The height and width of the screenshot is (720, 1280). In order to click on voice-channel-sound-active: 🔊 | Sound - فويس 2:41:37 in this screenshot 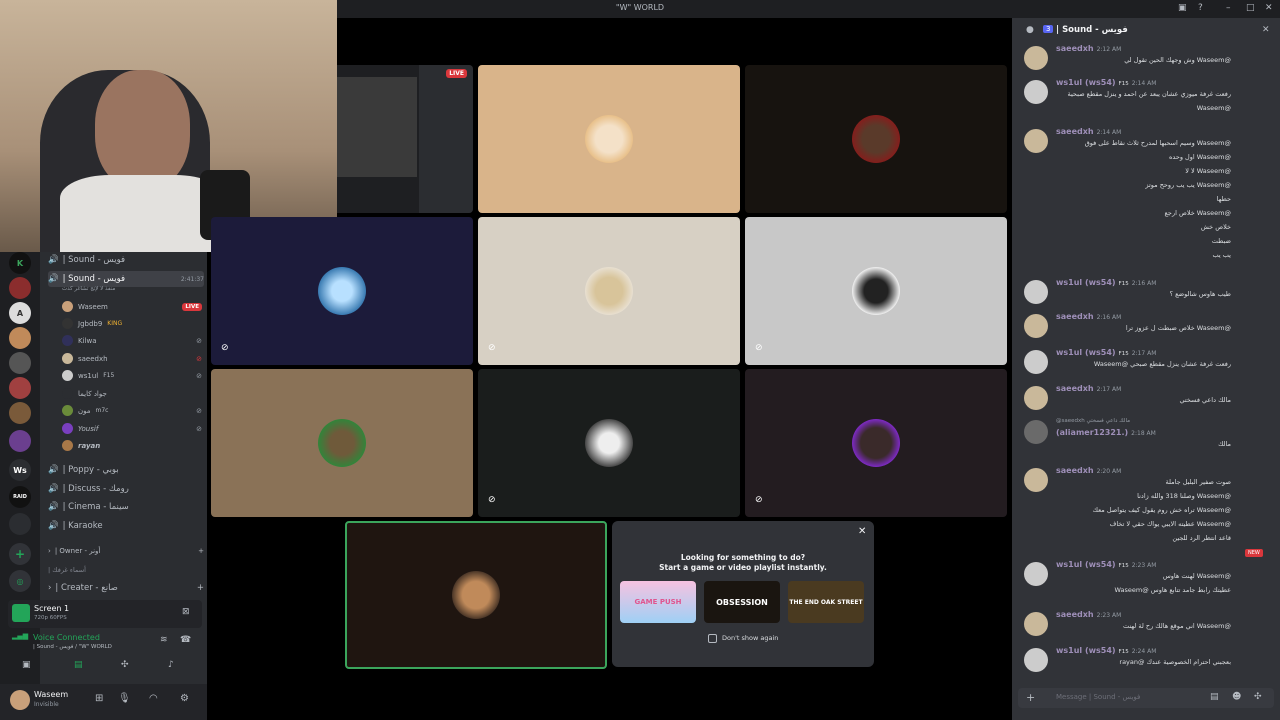, I will do `click(126, 279)`.